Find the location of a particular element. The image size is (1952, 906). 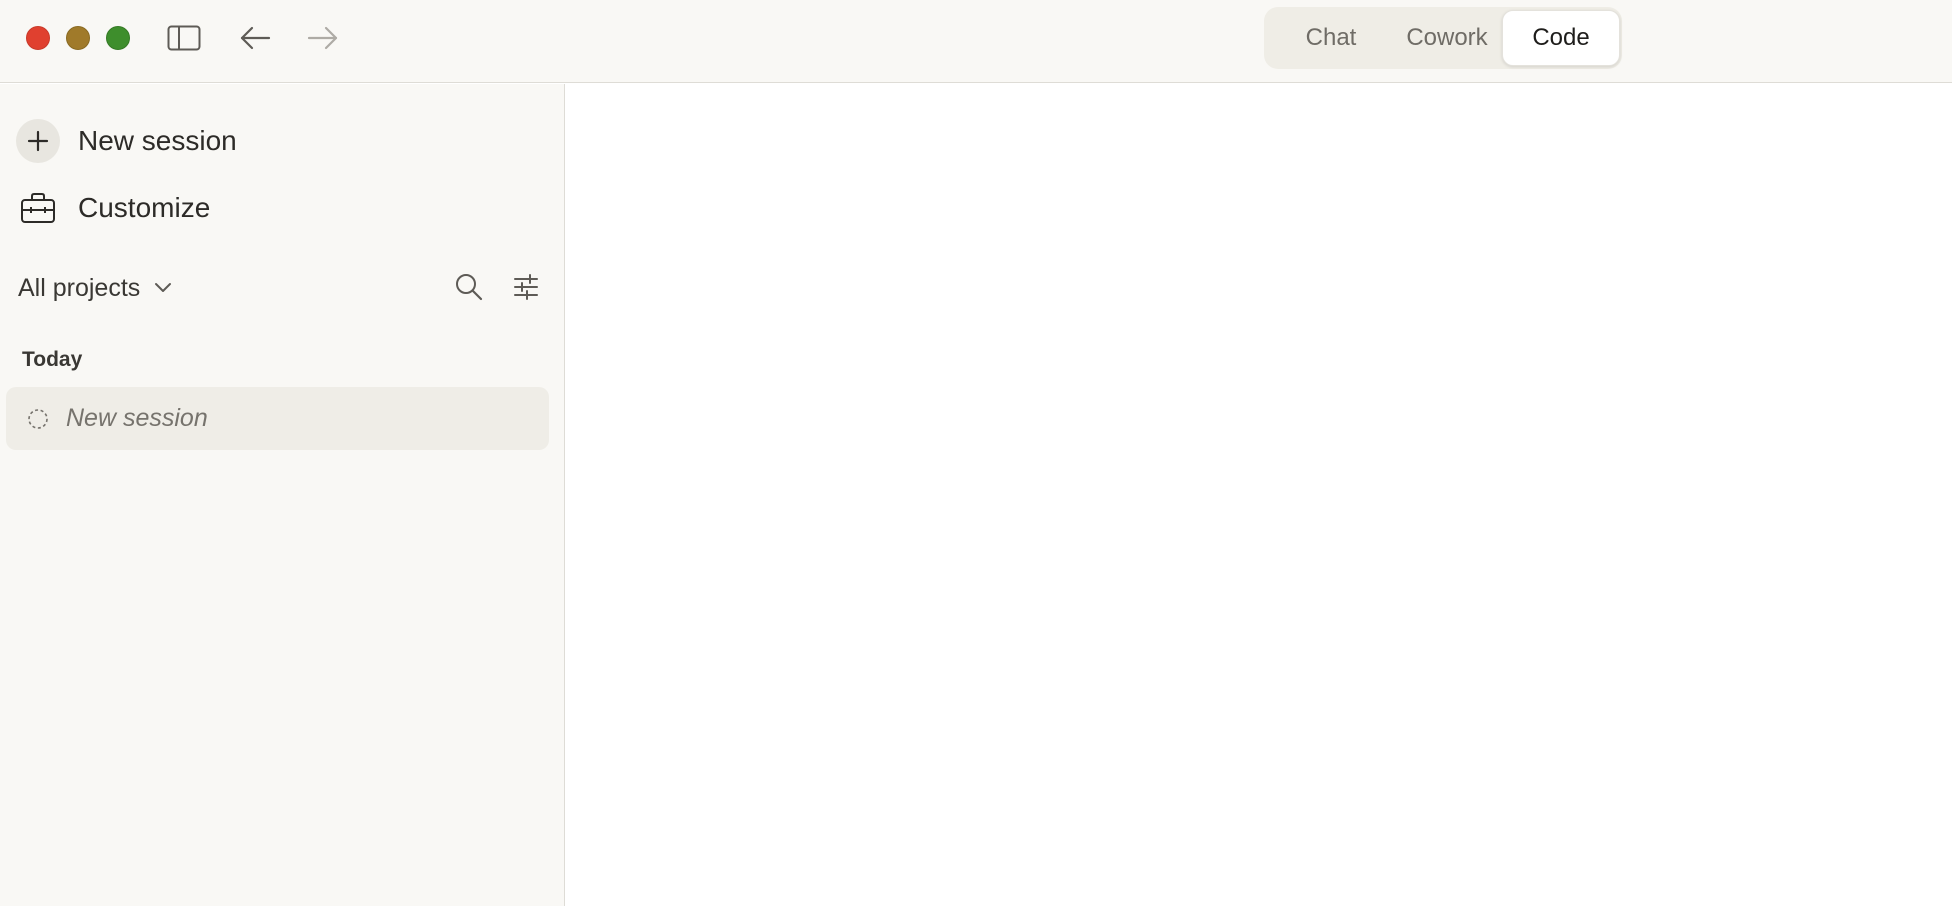

new-session-button: New session is located at coordinates (126, 141).